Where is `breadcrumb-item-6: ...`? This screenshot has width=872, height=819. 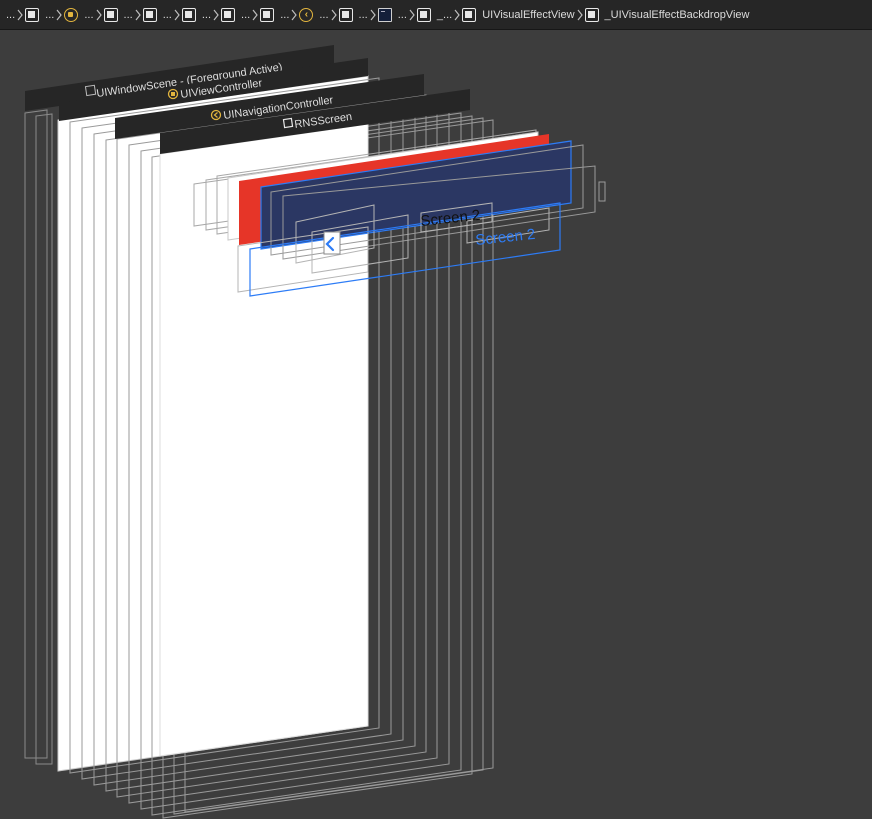 breadcrumb-item-6: ... is located at coordinates (196, 14).